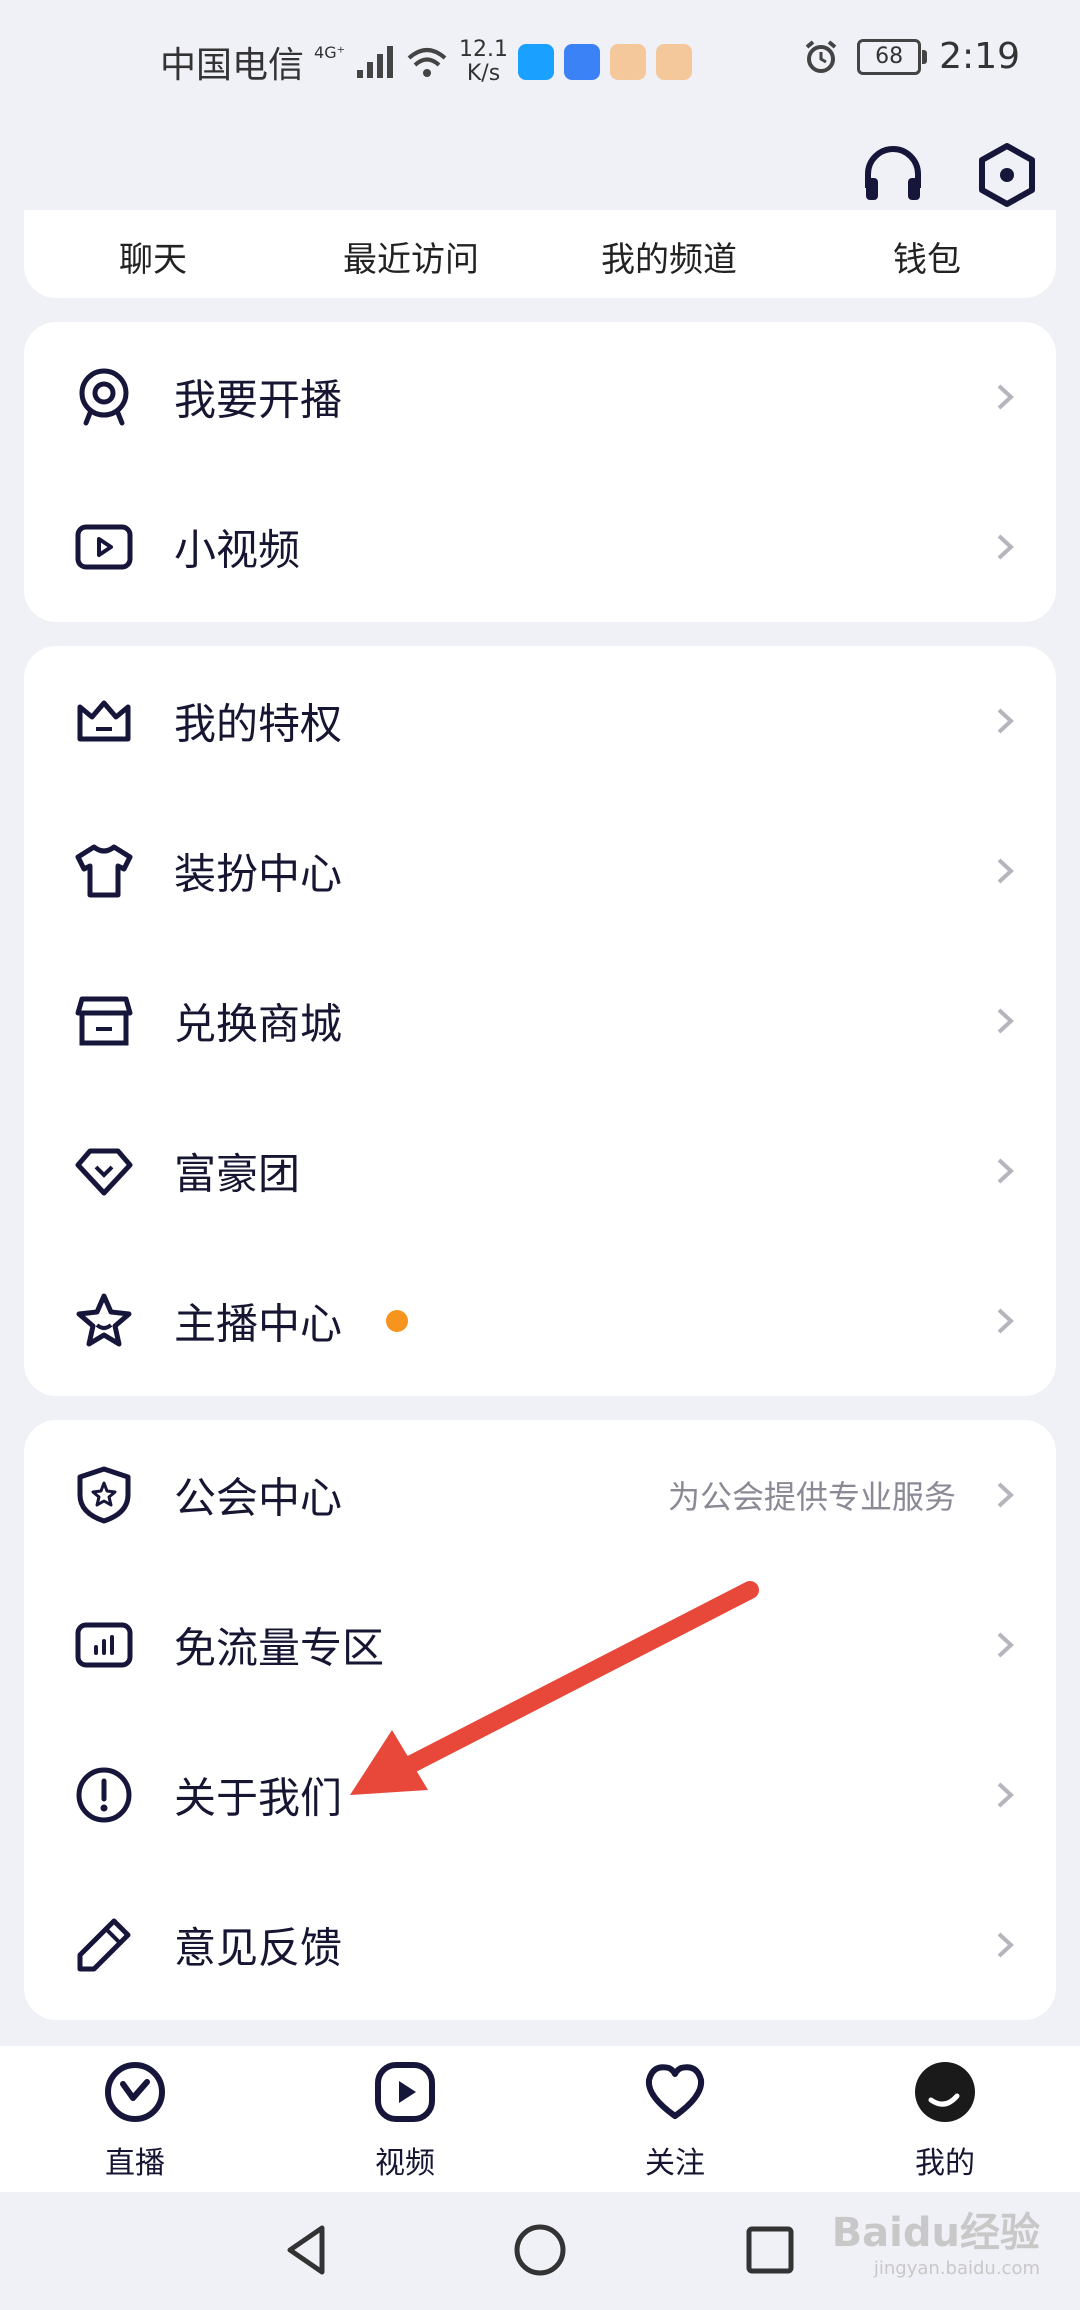  What do you see at coordinates (258, 1024) in the screenshot?
I see `menu-item-label: 兑换商城` at bounding box center [258, 1024].